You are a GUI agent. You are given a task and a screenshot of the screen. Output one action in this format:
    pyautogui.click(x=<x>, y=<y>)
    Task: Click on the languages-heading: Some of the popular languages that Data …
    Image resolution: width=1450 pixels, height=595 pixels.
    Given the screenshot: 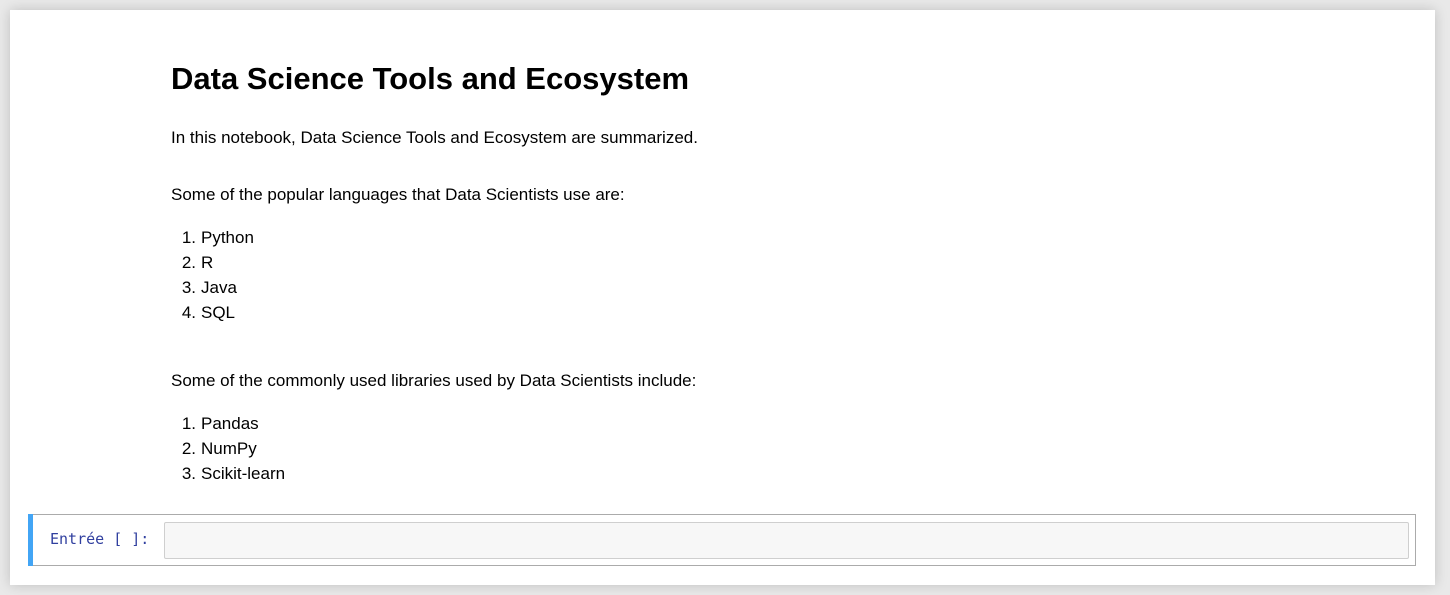 What is the action you would take?
    pyautogui.click(x=398, y=194)
    